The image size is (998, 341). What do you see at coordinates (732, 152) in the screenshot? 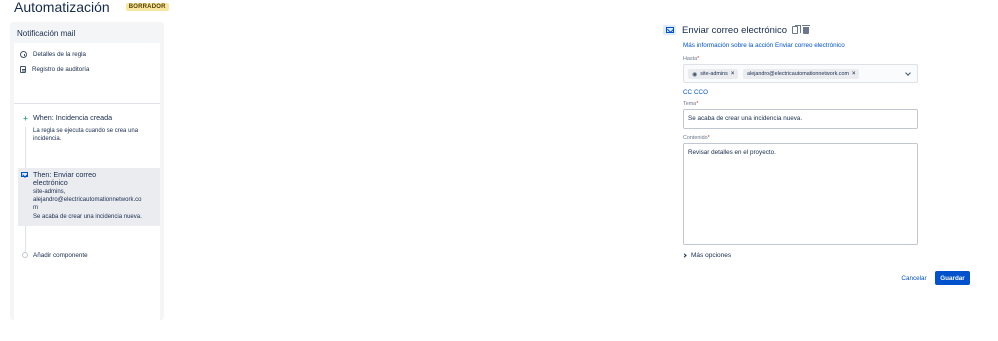
I see `content-value: Revisar detalles en el proyecto.` at bounding box center [732, 152].